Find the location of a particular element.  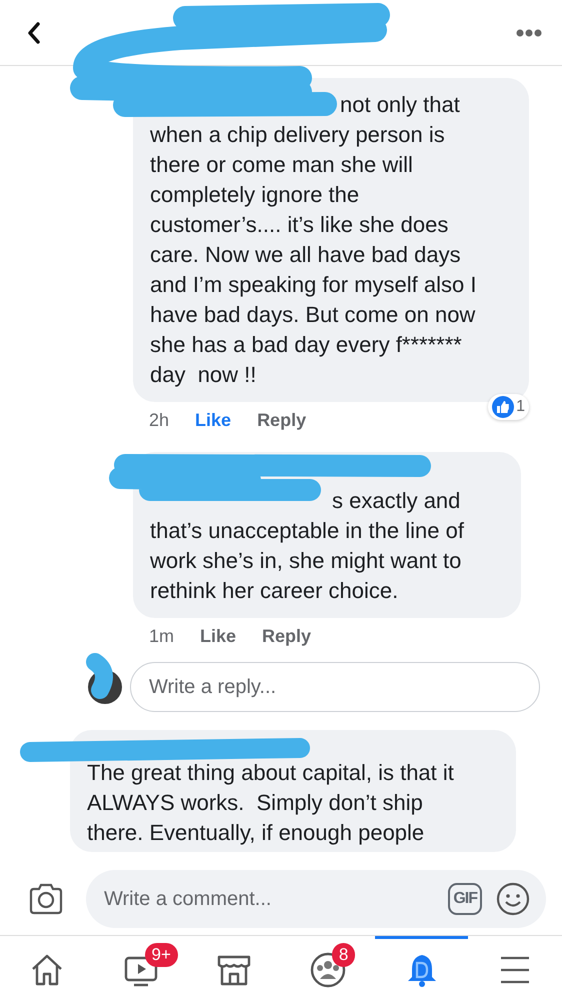

notification-badge: 9+ is located at coordinates (161, 955).